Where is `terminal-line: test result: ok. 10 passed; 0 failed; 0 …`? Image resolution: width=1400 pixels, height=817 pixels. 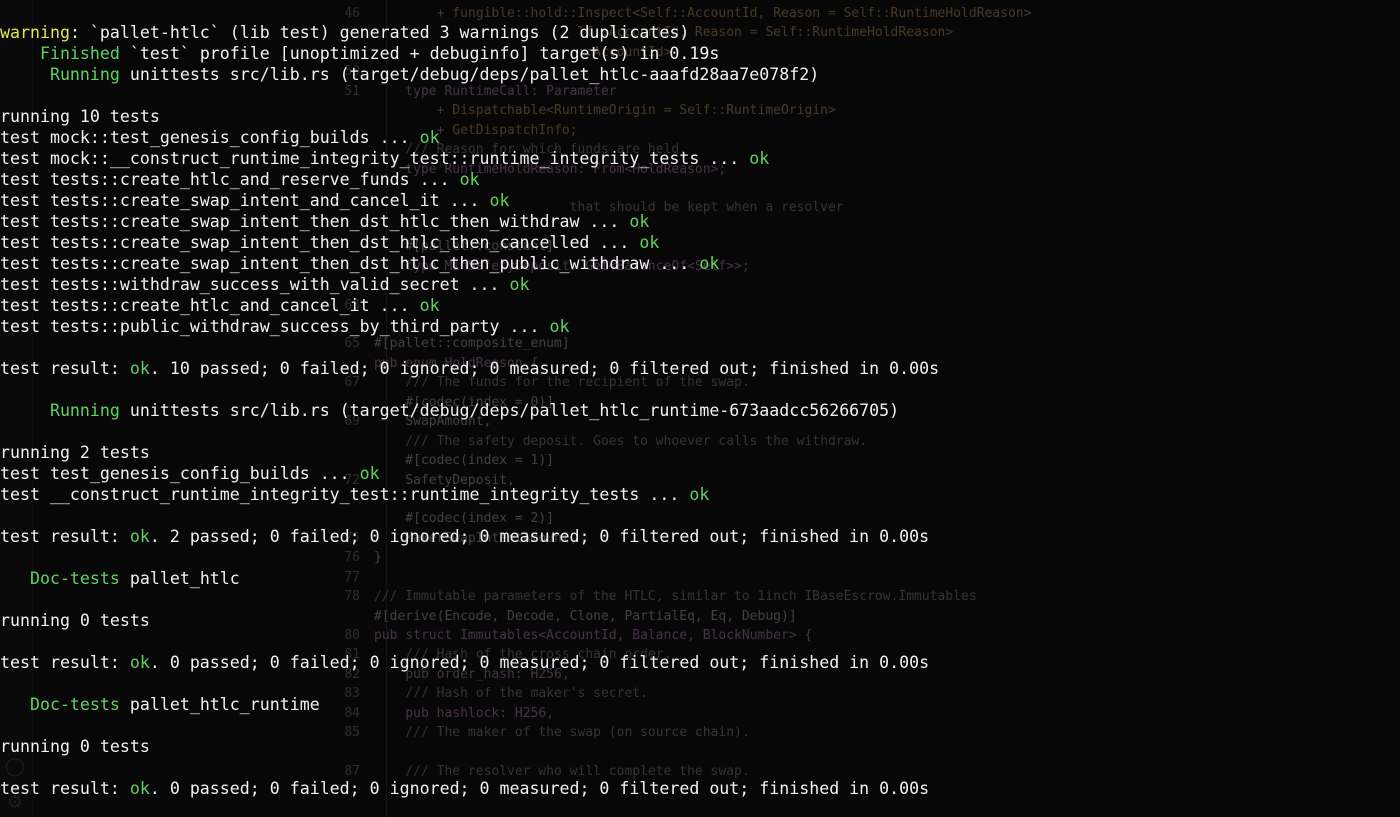
terminal-line: test result: ok. 10 passed; 0 failed; 0 … is located at coordinates (700, 368).